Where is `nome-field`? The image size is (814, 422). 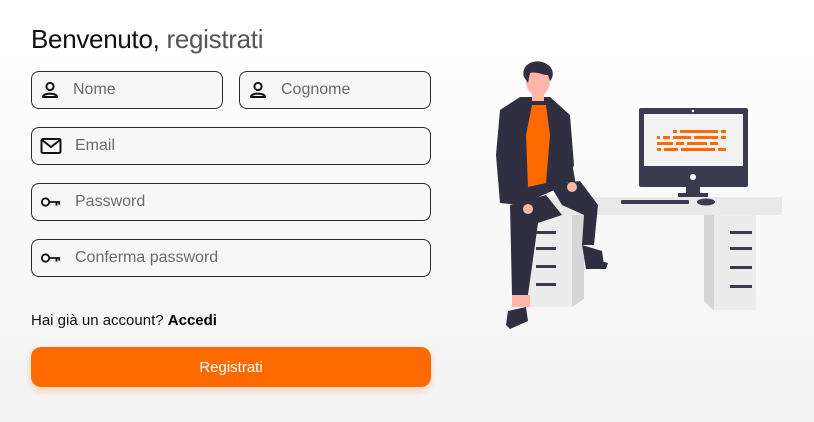 nome-field is located at coordinates (127, 90).